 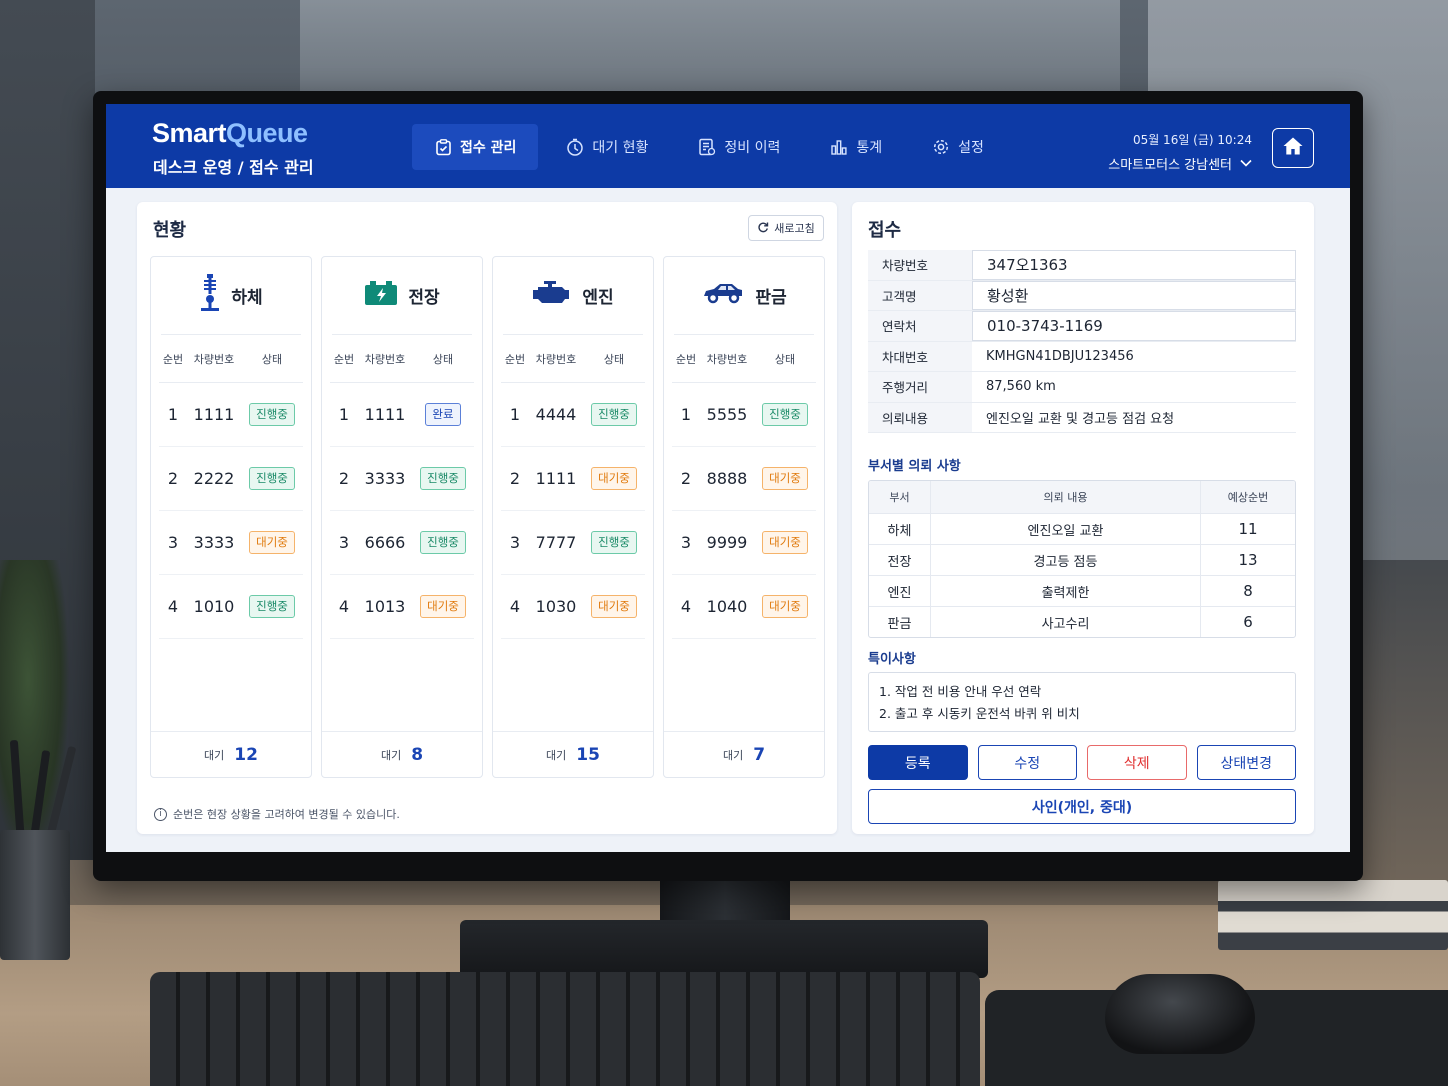 I want to click on queue-row: 1 1111 진행중, so click(x=231, y=415).